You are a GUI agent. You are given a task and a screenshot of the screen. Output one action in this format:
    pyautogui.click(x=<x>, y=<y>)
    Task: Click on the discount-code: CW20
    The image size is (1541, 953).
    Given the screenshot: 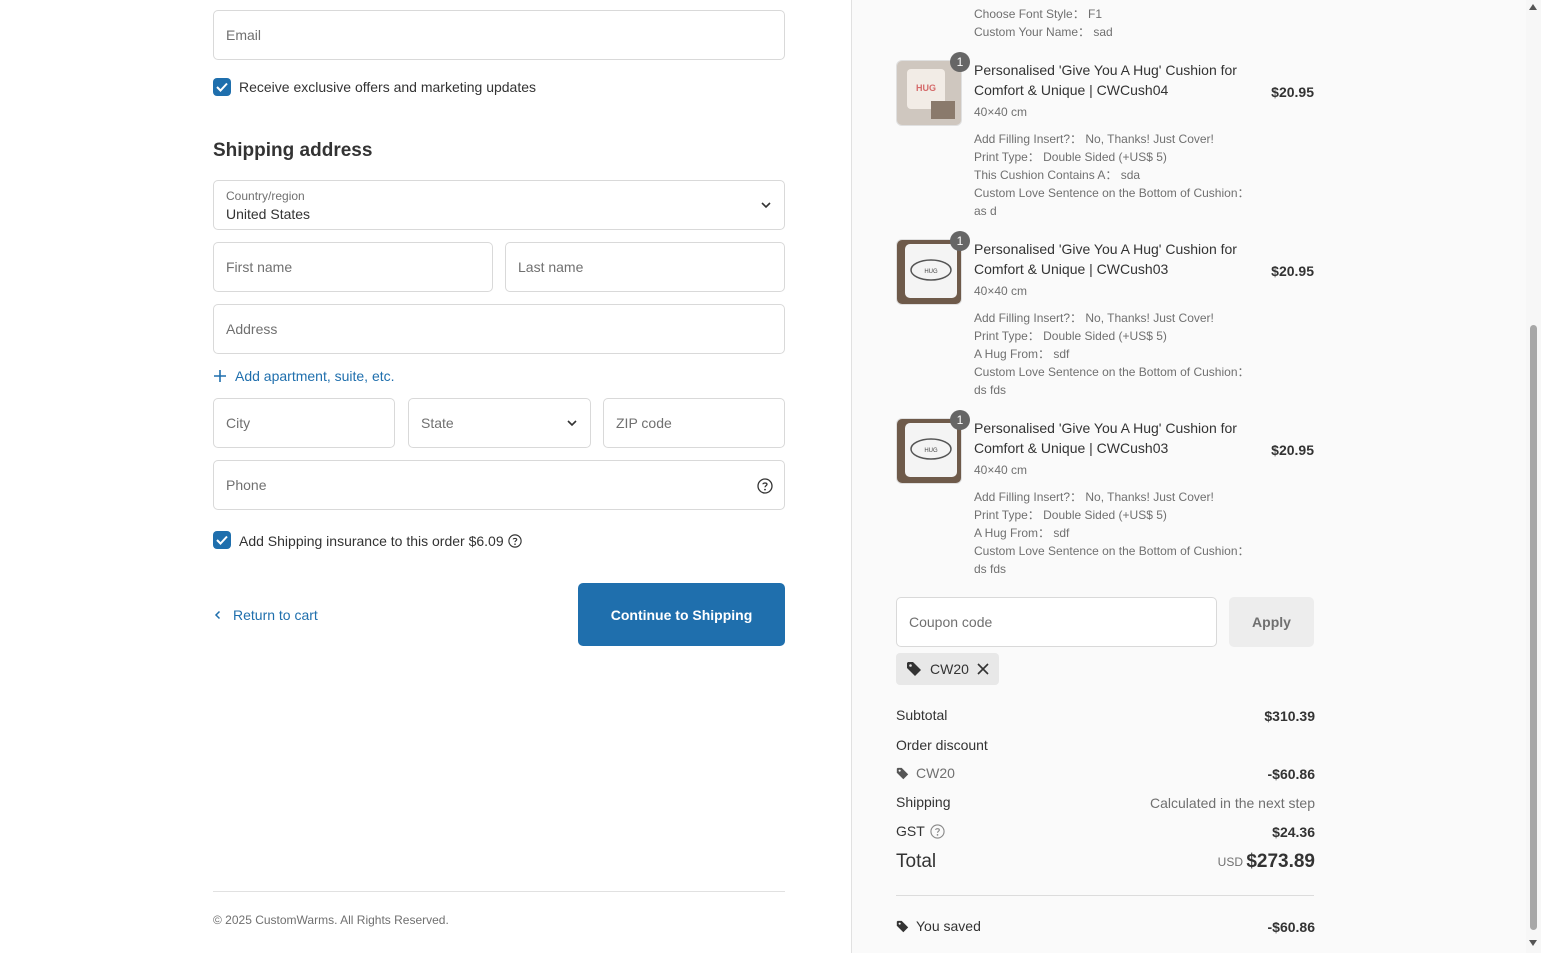 What is the action you would take?
    pyautogui.click(x=935, y=773)
    